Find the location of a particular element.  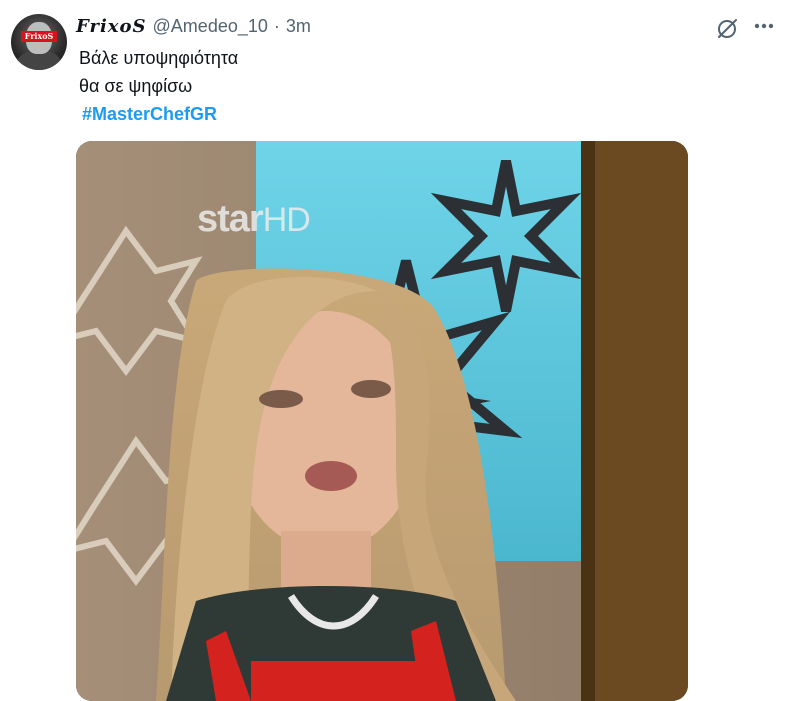

grok-slash-circle-icon is located at coordinates (727, 28).